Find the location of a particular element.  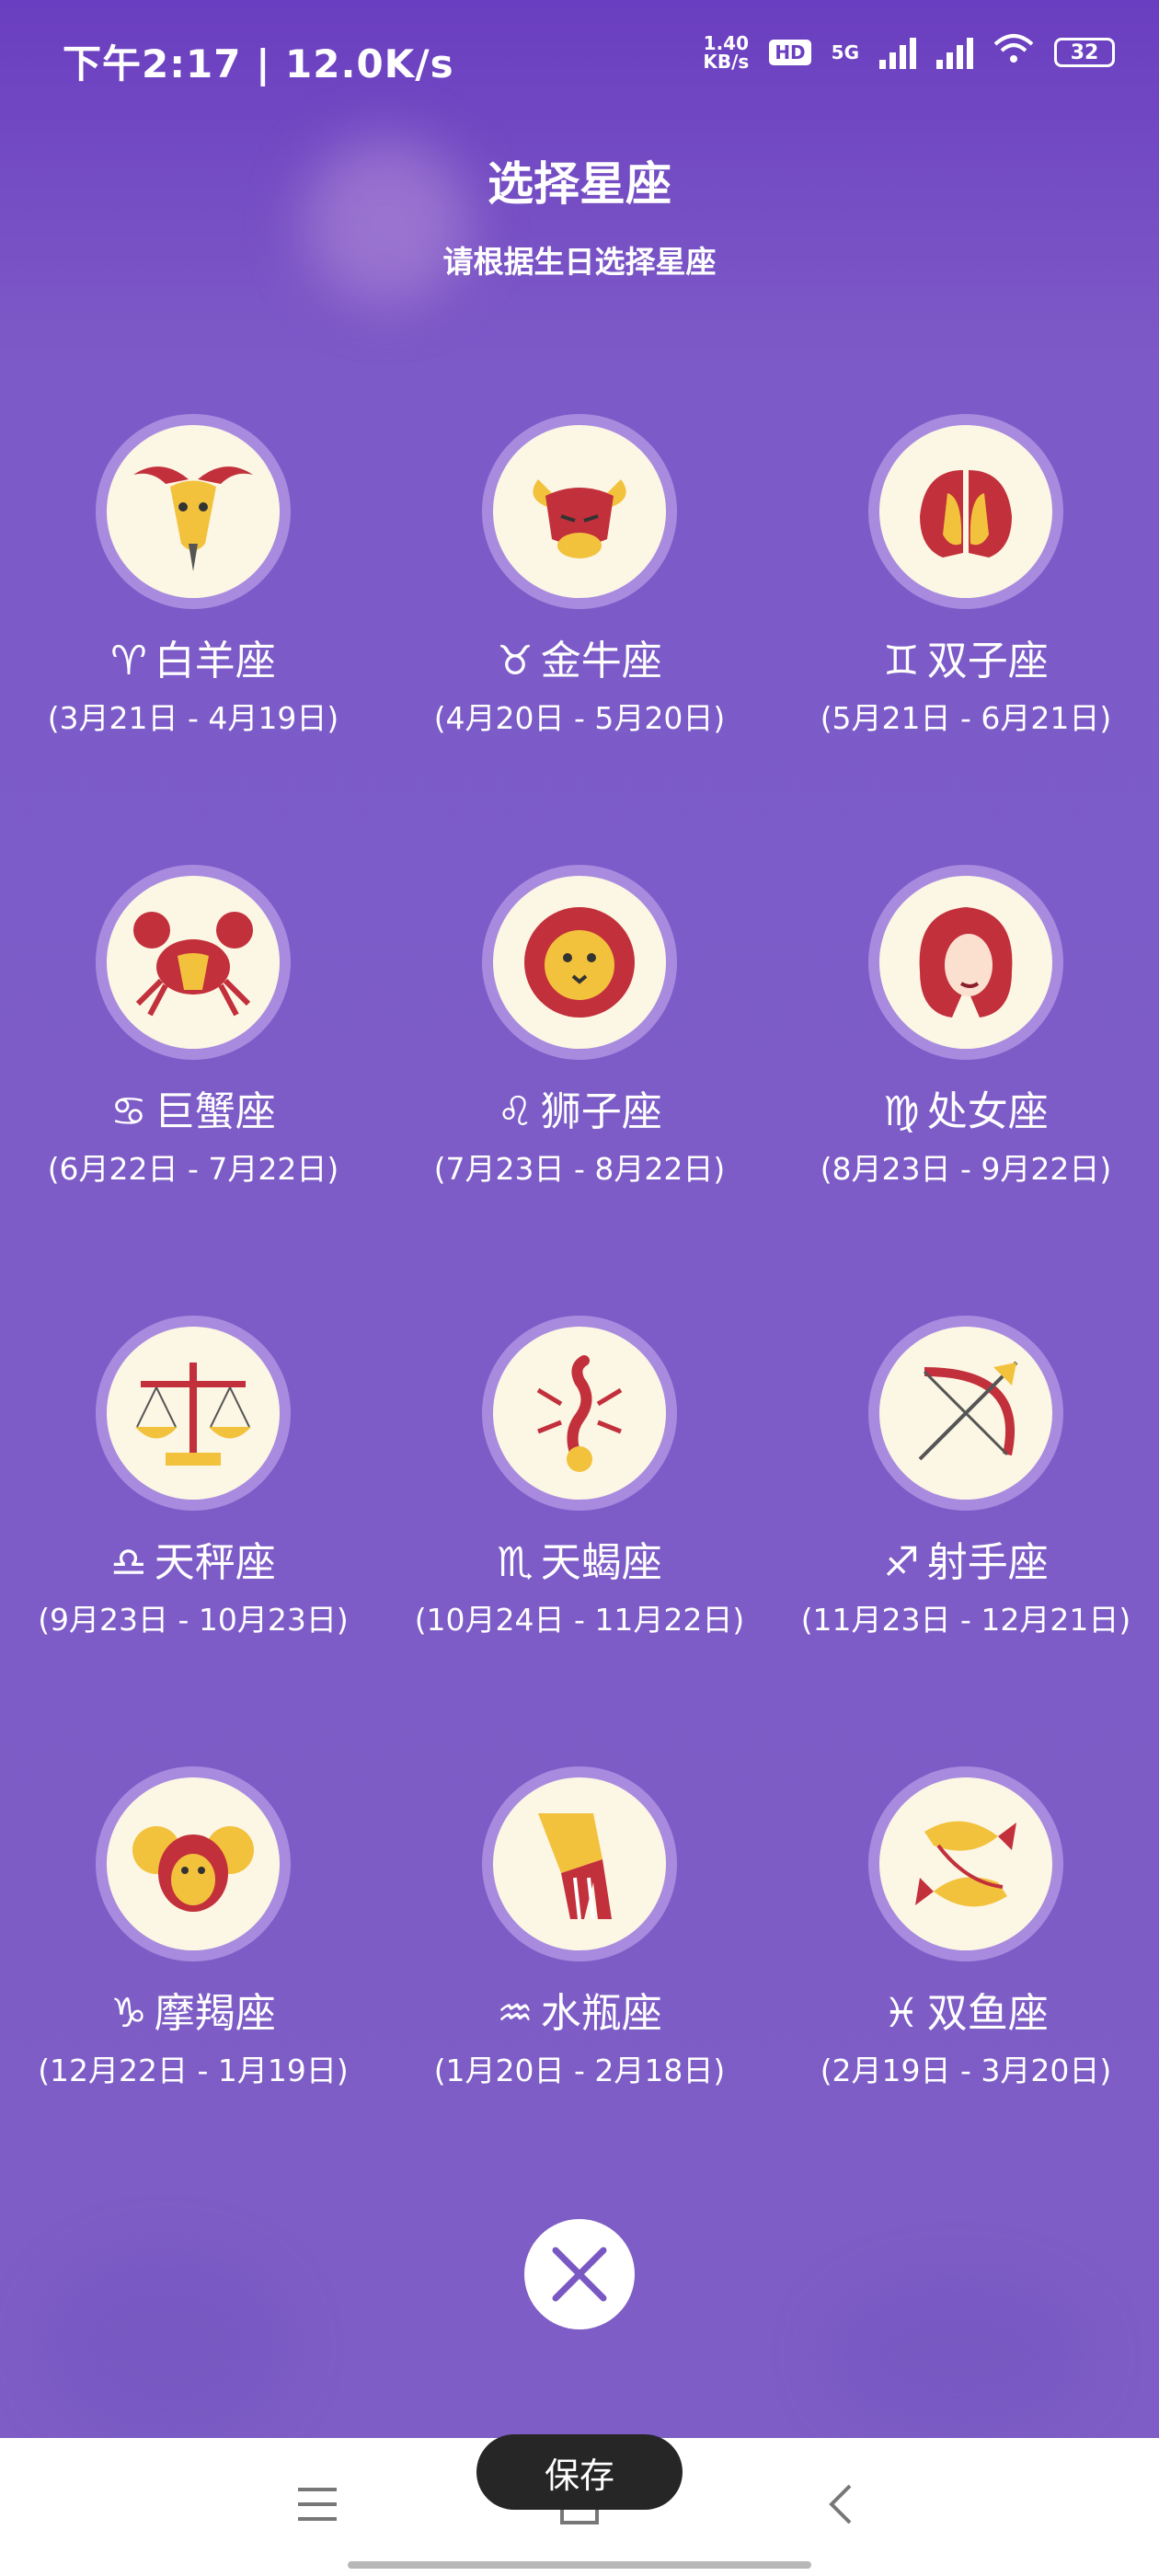

taurus-bull-icon is located at coordinates (579, 511).